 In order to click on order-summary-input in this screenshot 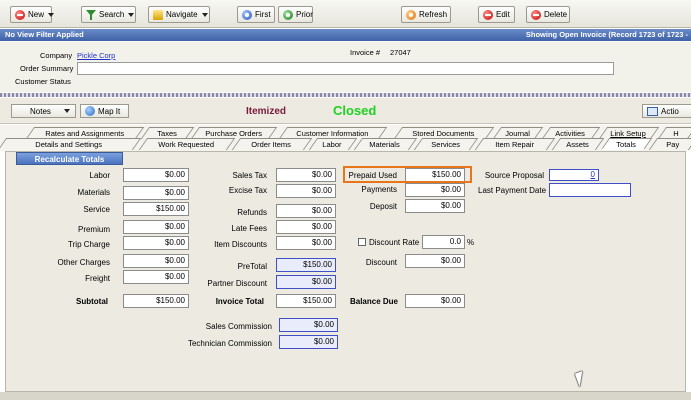, I will do `click(345, 68)`.